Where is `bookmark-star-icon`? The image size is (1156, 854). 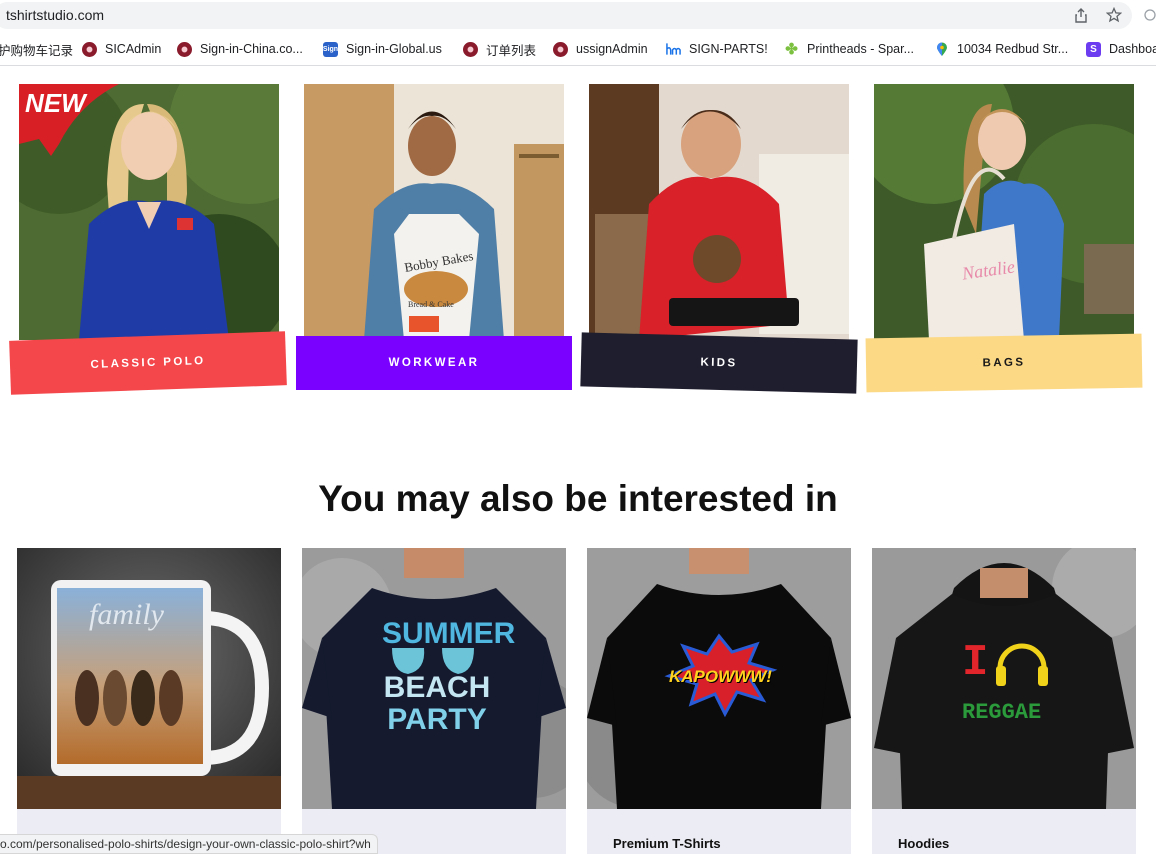 bookmark-star-icon is located at coordinates (1114, 15).